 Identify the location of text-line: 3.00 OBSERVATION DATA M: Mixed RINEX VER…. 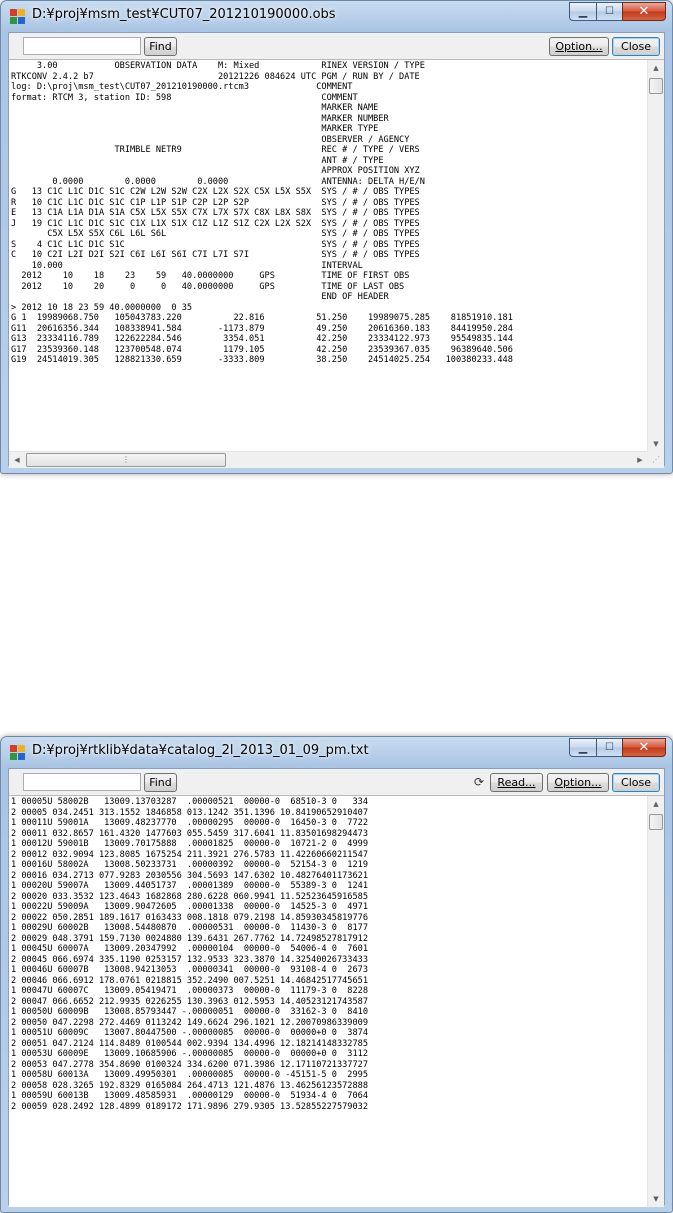
(218, 66).